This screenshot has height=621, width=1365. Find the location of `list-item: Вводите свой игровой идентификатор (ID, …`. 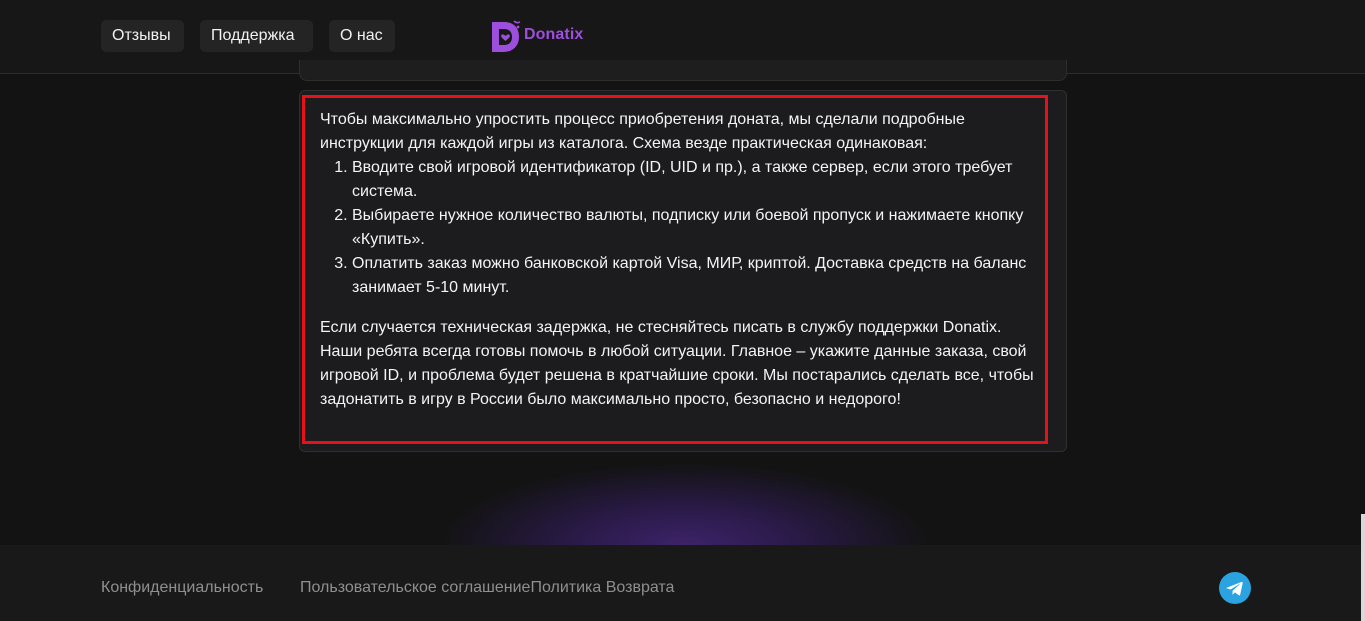

list-item: Вводите свой игровой идентификатор (ID, … is located at coordinates (698, 180).